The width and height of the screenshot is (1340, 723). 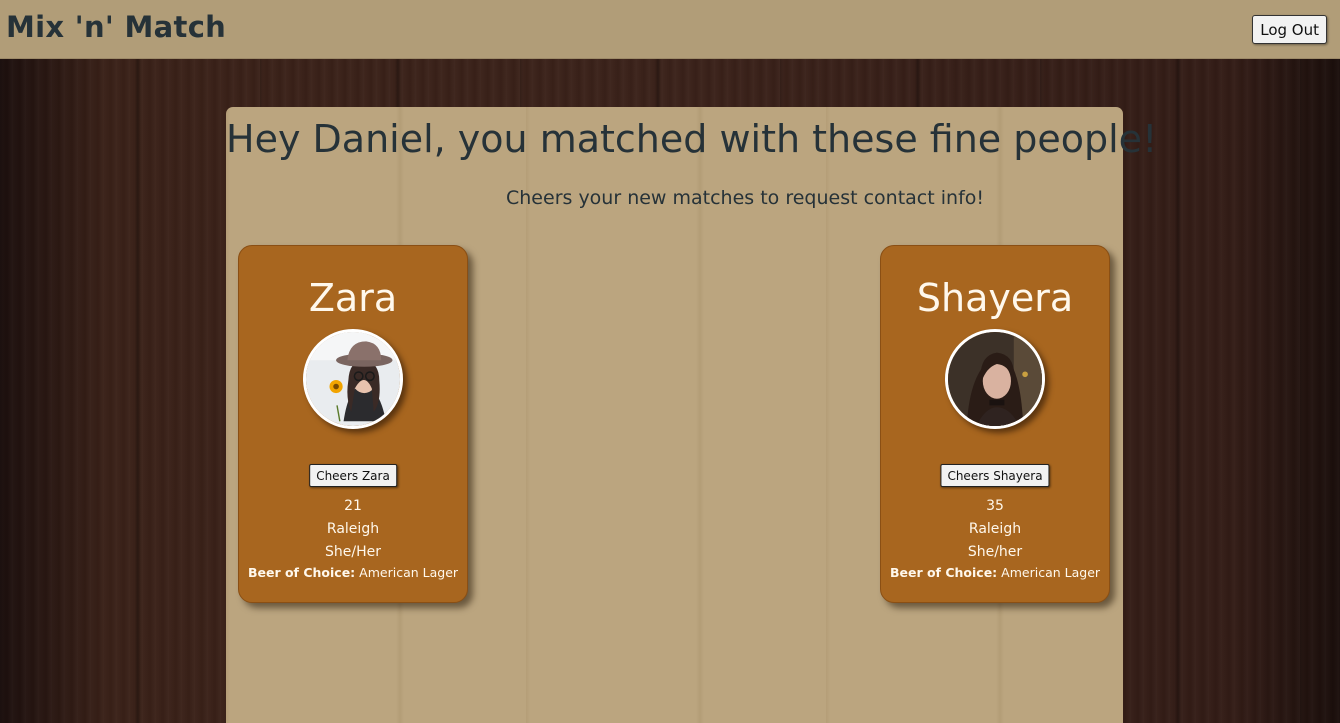 I want to click on match-name: Shayera, so click(x=995, y=298).